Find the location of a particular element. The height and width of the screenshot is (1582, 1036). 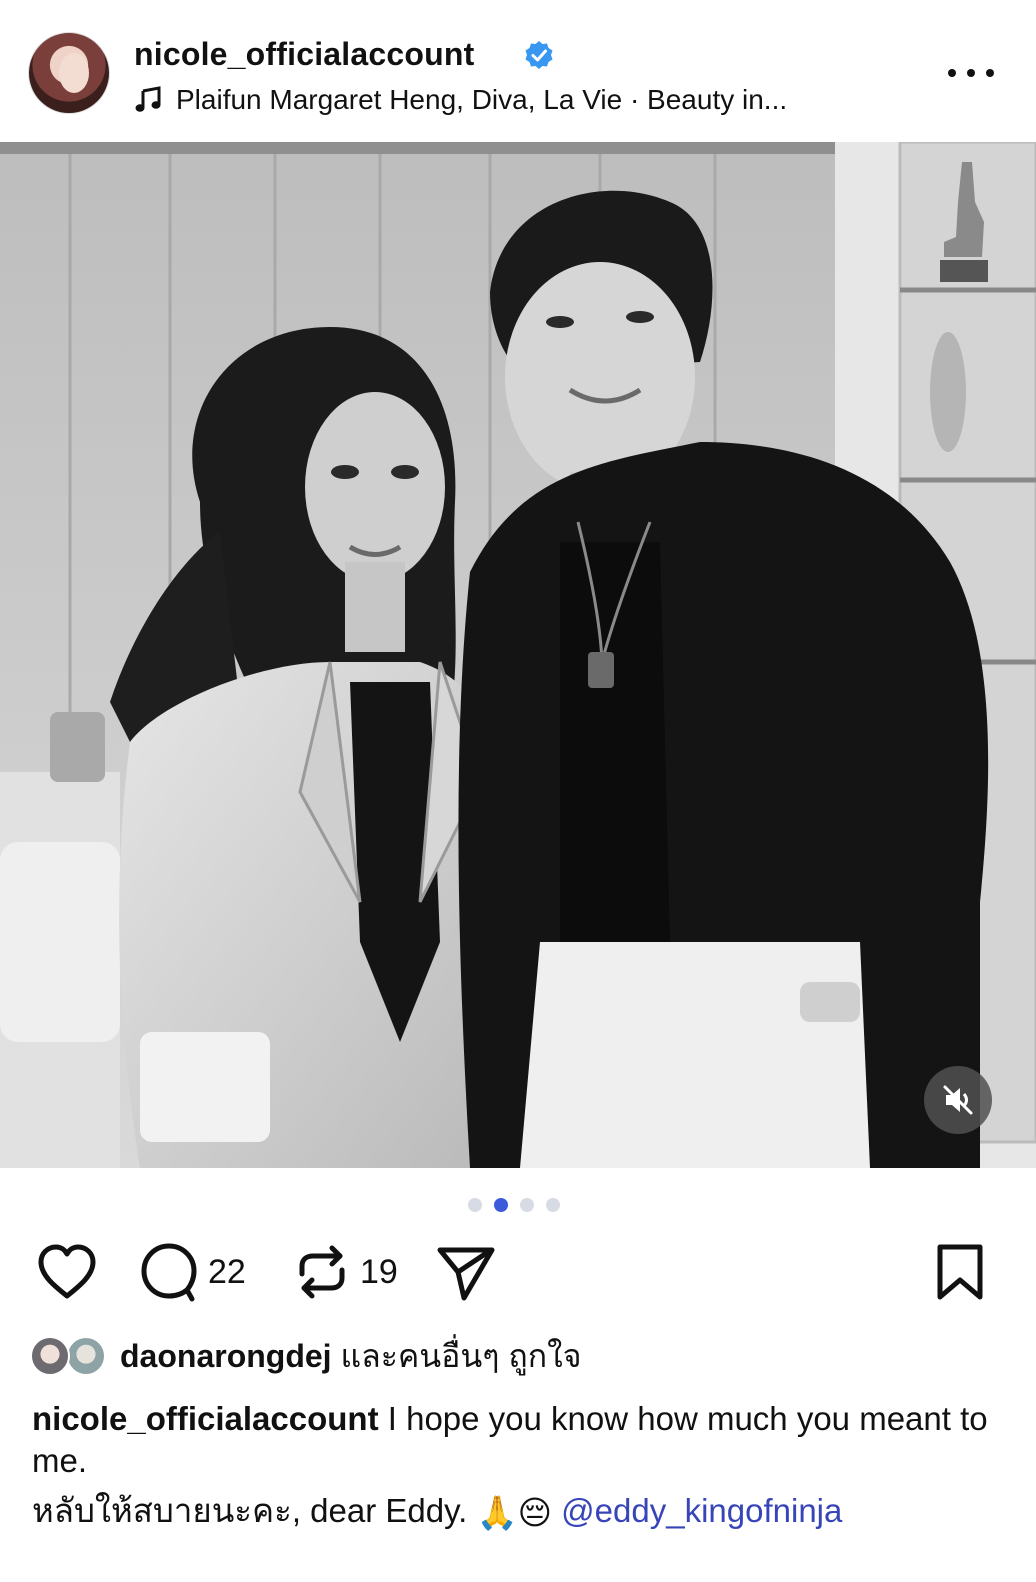

share-icon is located at coordinates (466, 1274).